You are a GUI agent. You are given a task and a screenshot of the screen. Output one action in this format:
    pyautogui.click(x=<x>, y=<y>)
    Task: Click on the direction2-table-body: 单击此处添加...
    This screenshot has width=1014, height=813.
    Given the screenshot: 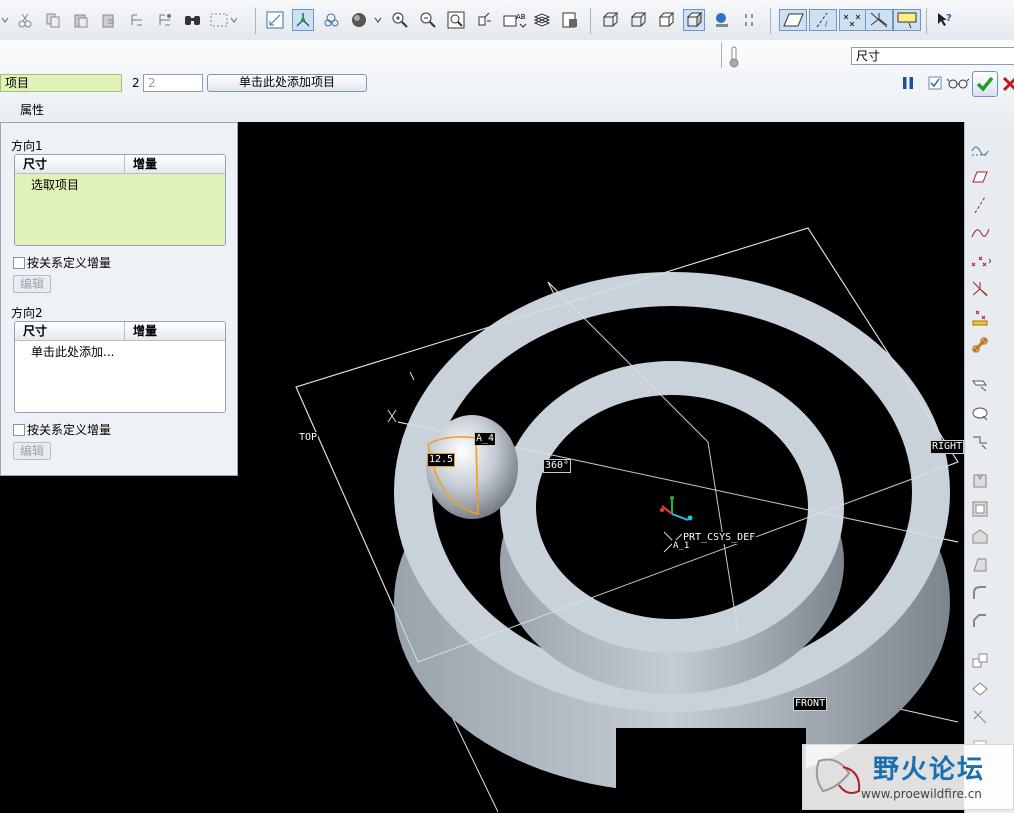 What is the action you would take?
    pyautogui.click(x=120, y=376)
    